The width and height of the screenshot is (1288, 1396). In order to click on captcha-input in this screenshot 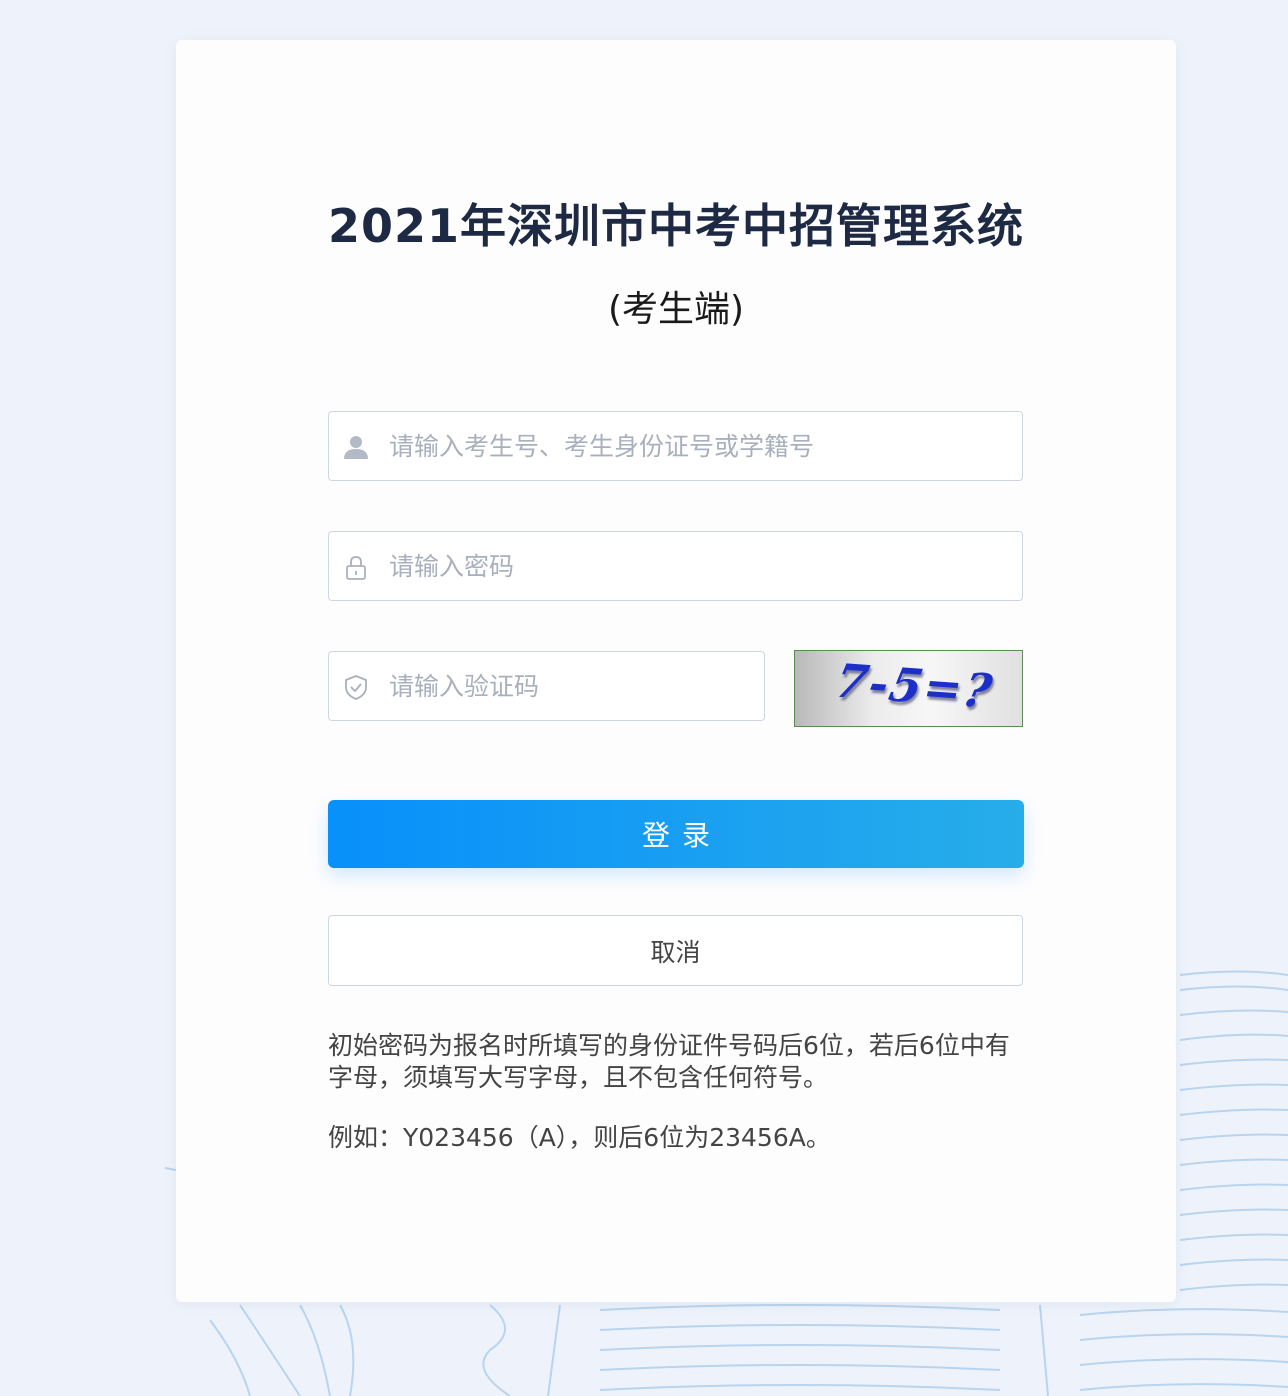, I will do `click(566, 686)`.